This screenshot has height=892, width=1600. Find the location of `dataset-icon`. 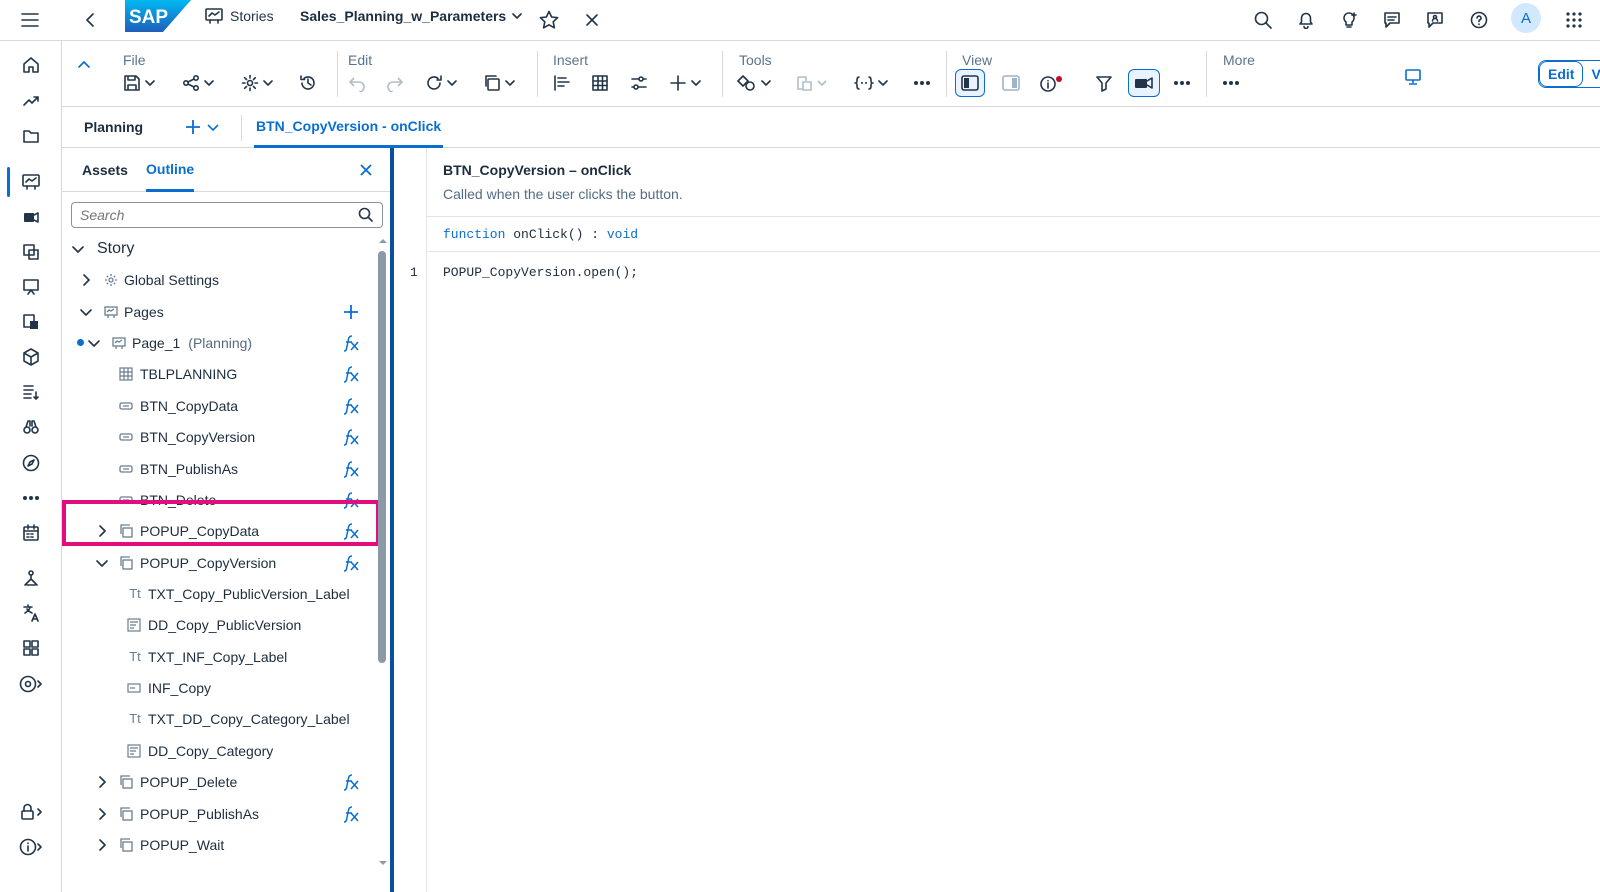

dataset-icon is located at coordinates (31, 322).